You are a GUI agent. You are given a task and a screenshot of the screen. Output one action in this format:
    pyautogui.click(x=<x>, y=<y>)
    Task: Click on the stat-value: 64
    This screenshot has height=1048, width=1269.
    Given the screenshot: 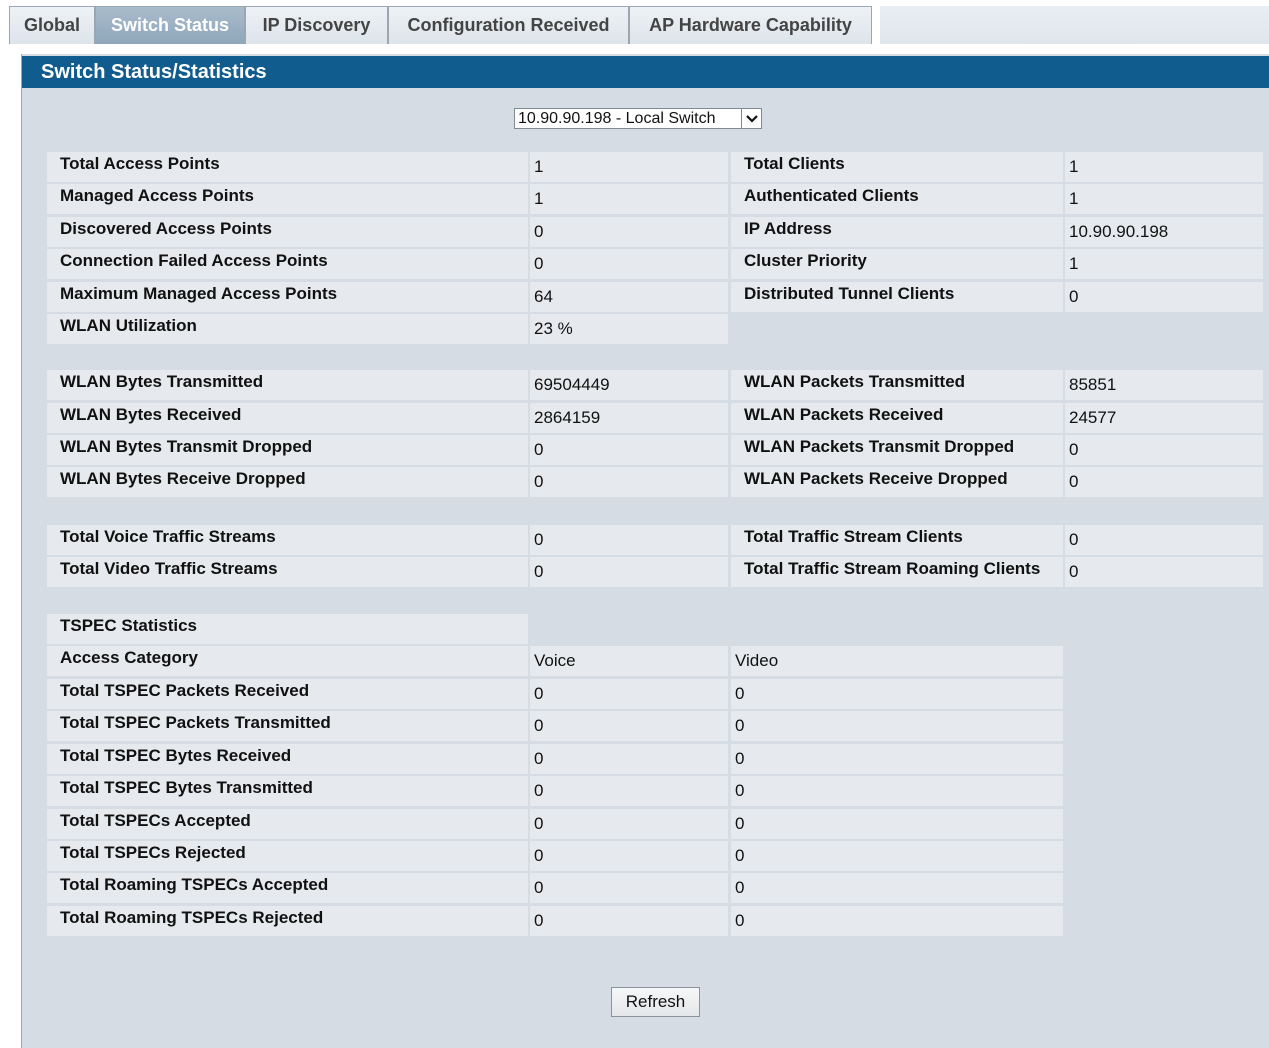 What is the action you would take?
    pyautogui.click(x=629, y=297)
    